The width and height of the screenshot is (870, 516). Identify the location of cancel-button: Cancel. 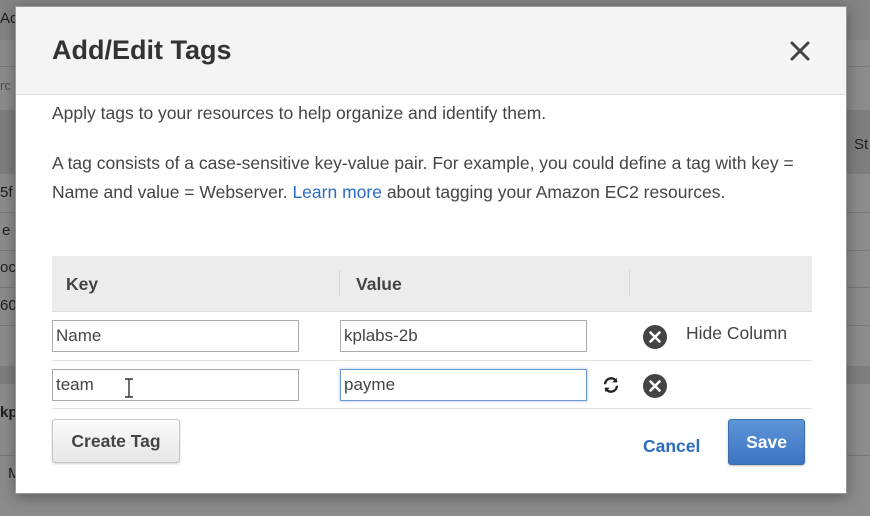
(671, 446).